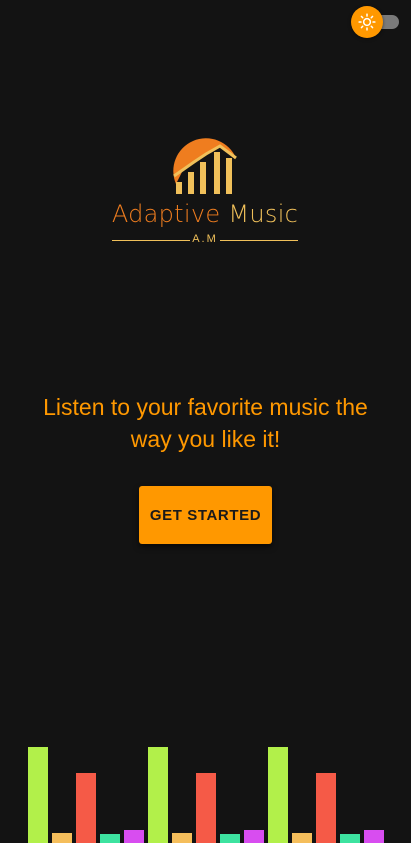 The width and height of the screenshot is (411, 843). I want to click on logo-title-music: Music, so click(263, 214).